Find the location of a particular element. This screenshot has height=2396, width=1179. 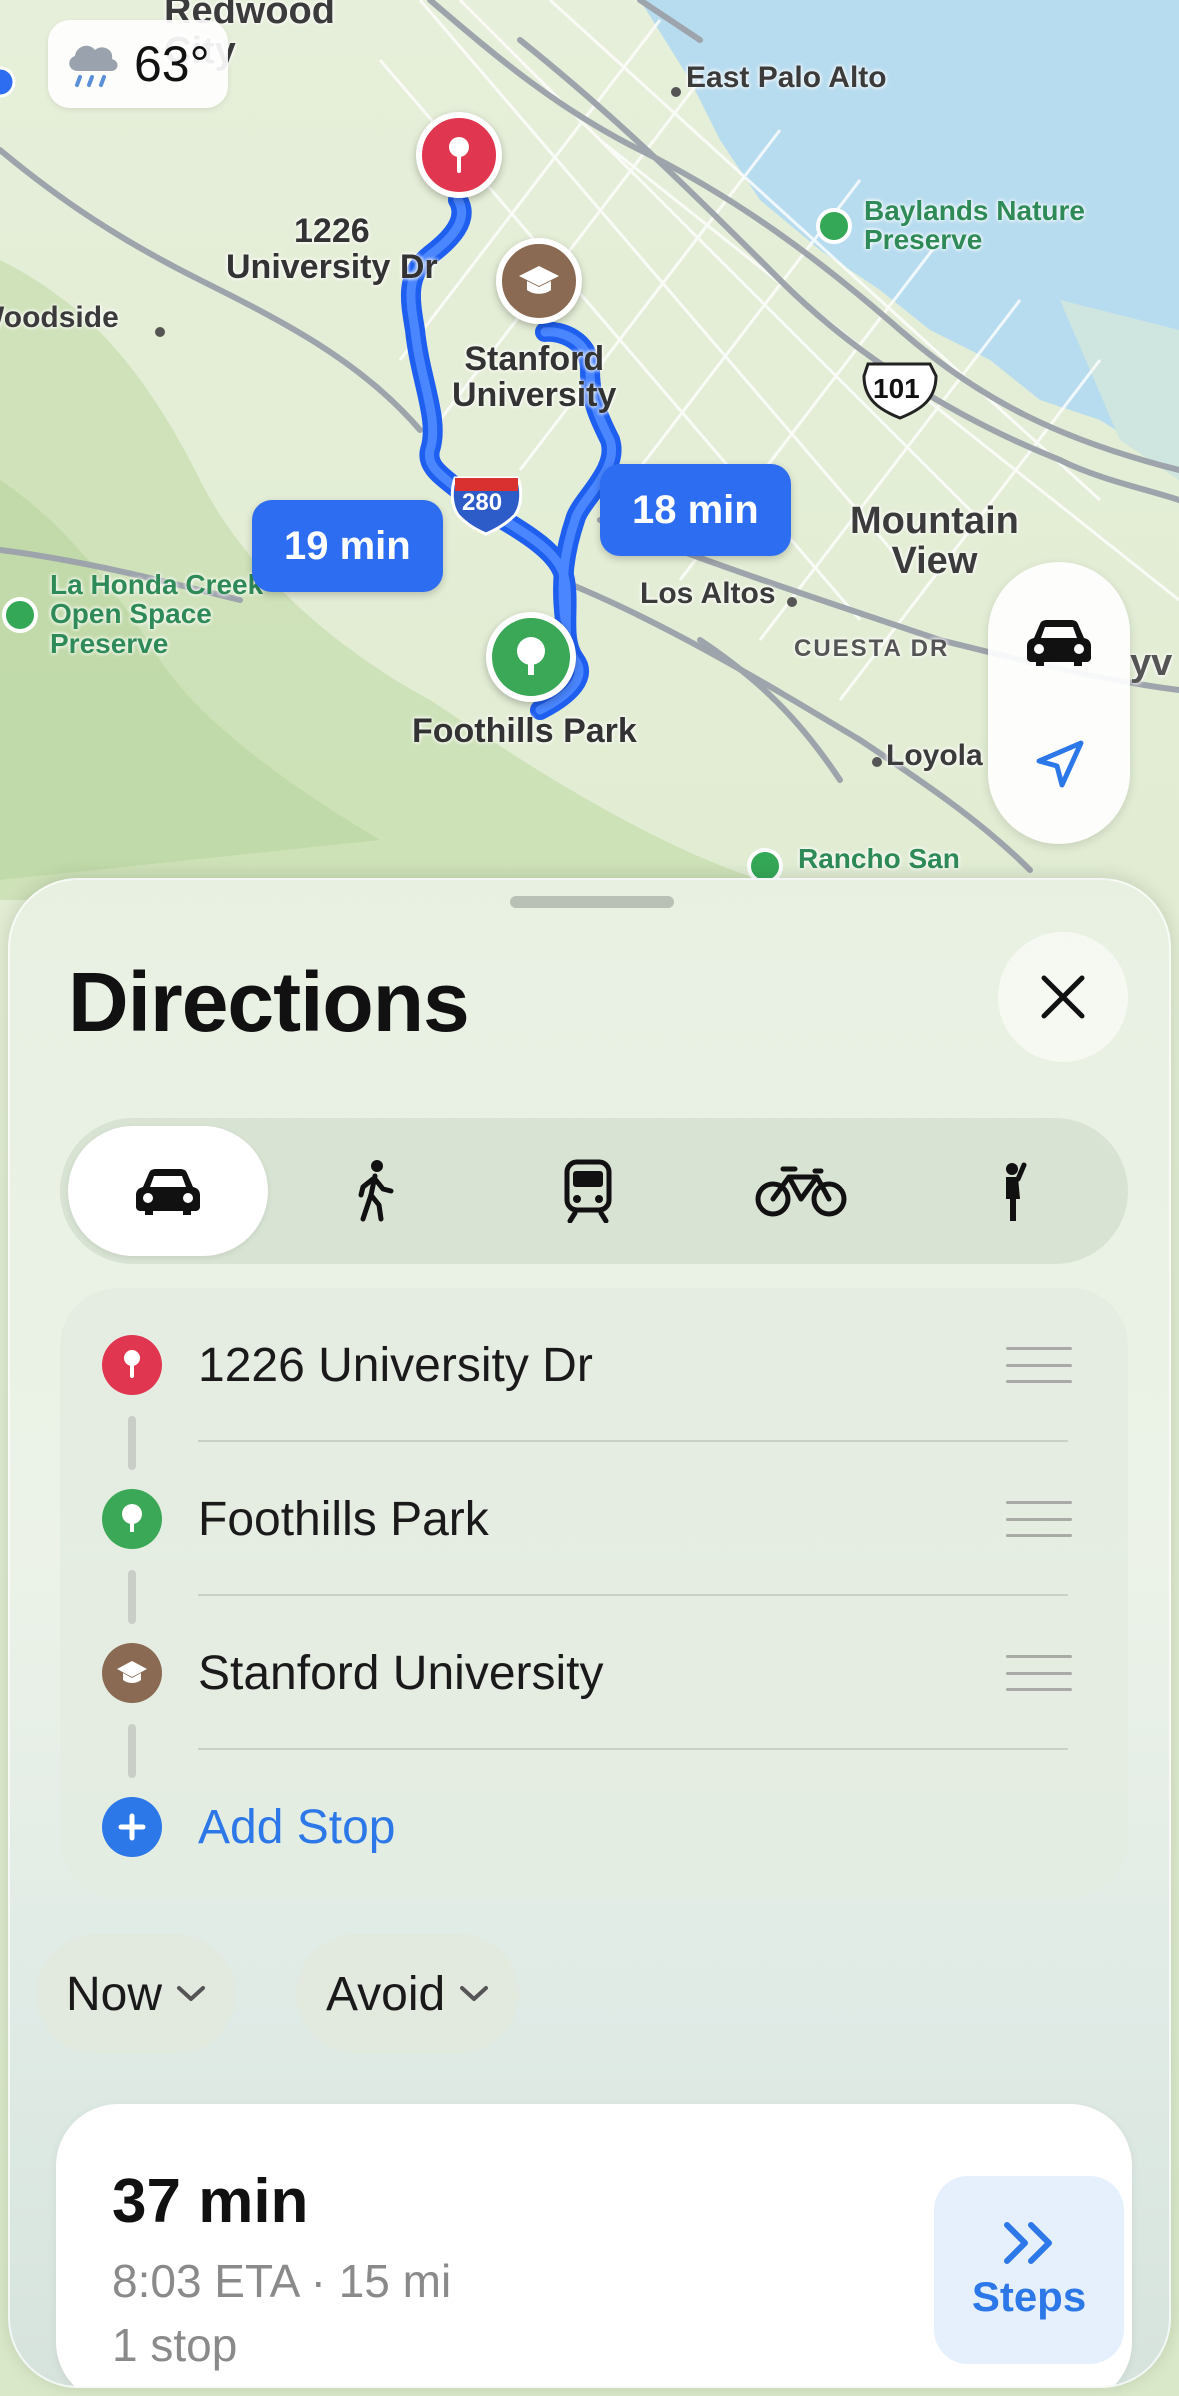

weather-temperature: 63° is located at coordinates (172, 64).